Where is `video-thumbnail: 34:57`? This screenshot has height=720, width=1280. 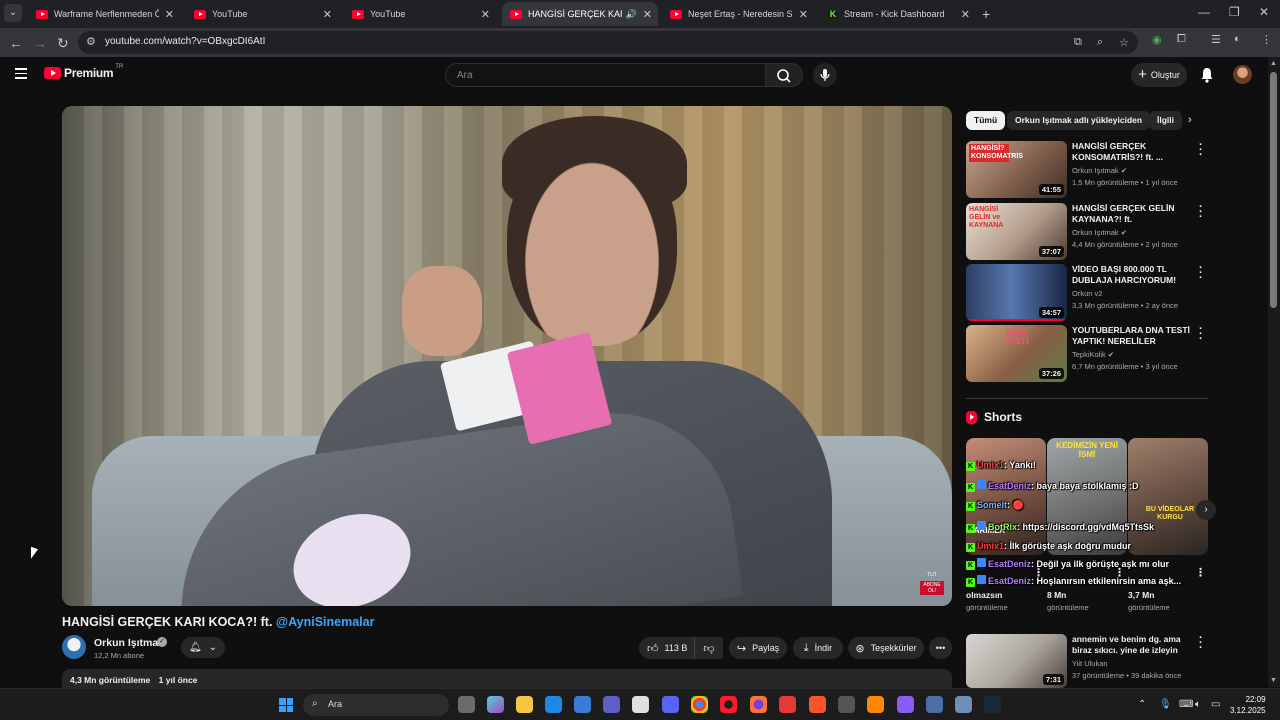 video-thumbnail: 34:57 is located at coordinates (1016, 292).